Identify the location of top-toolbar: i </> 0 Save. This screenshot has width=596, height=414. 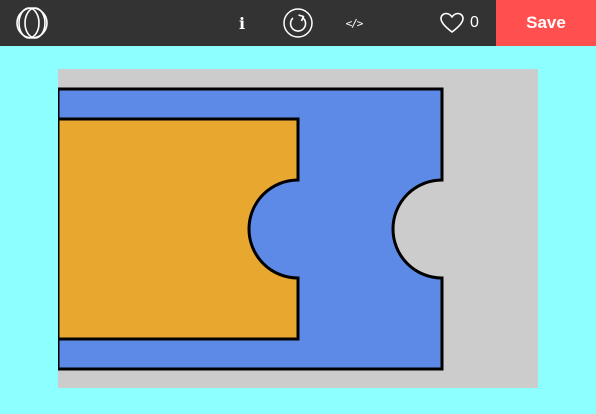
(298, 23).